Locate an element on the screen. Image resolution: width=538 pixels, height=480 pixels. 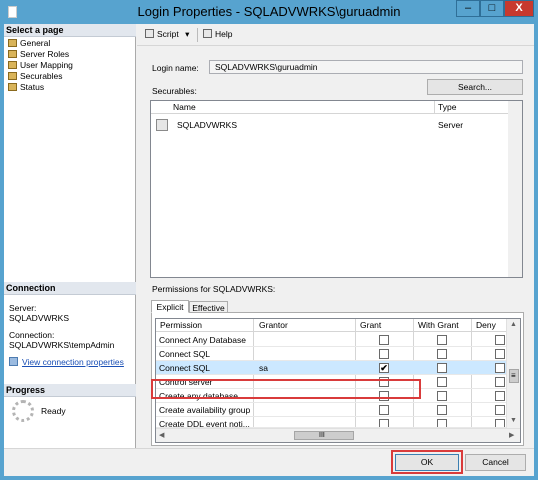
grantor-value: sa is located at coordinates (263, 368).